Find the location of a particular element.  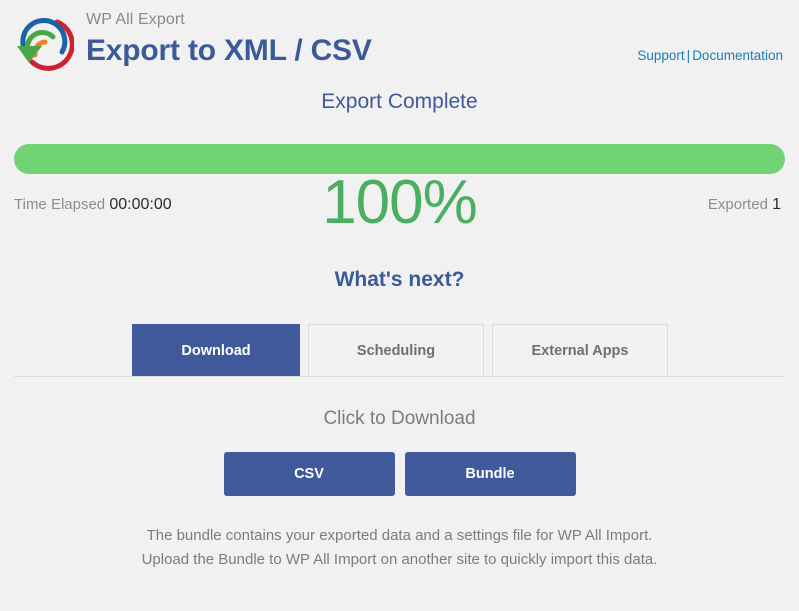

download-bundle-label: Bundle is located at coordinates (490, 474).